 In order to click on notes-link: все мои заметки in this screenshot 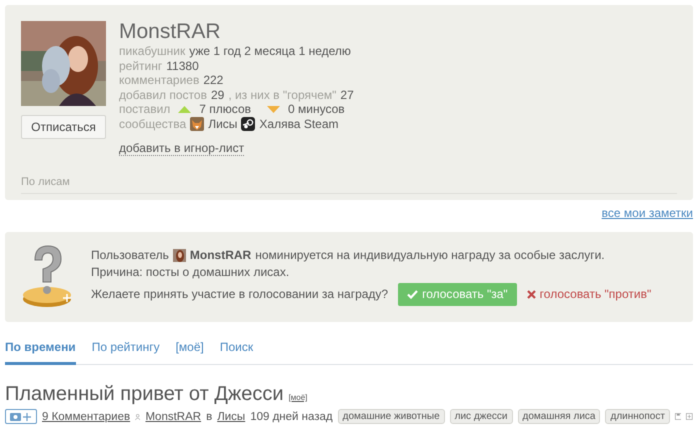, I will do `click(647, 213)`.